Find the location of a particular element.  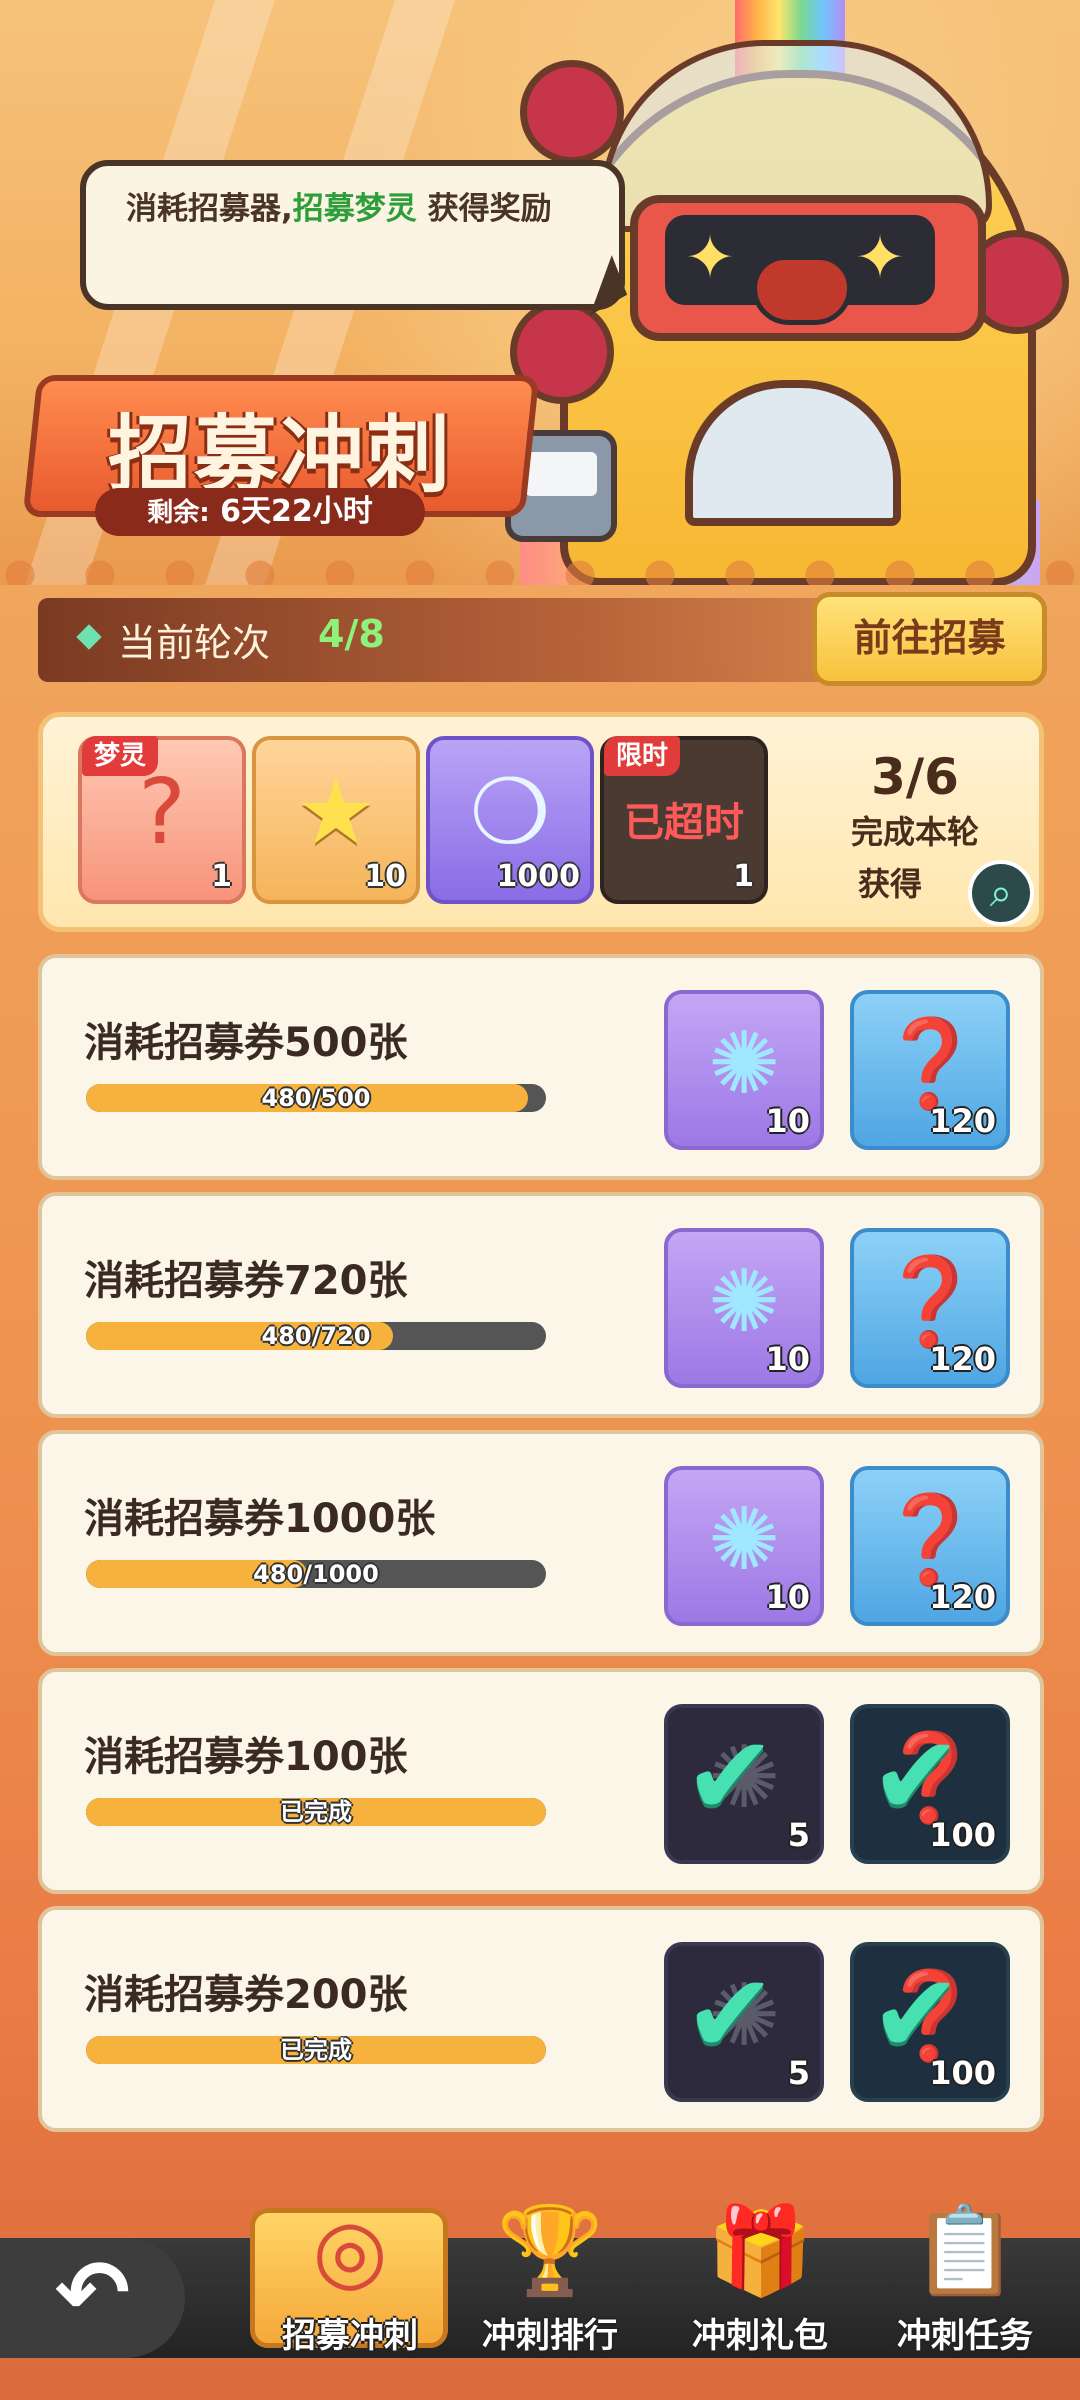

tile-count: 10 is located at coordinates (385, 876).